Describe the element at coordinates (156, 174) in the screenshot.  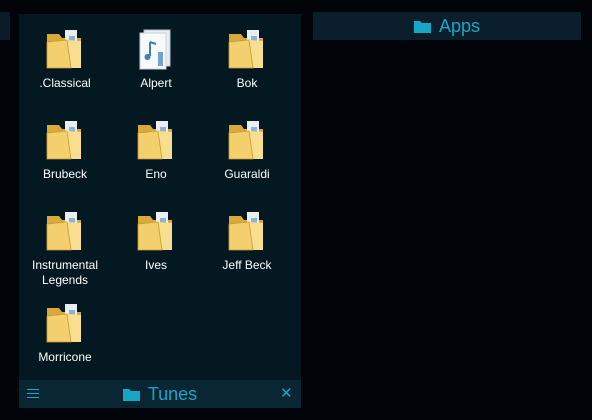
I see `item-label: Eno` at that location.